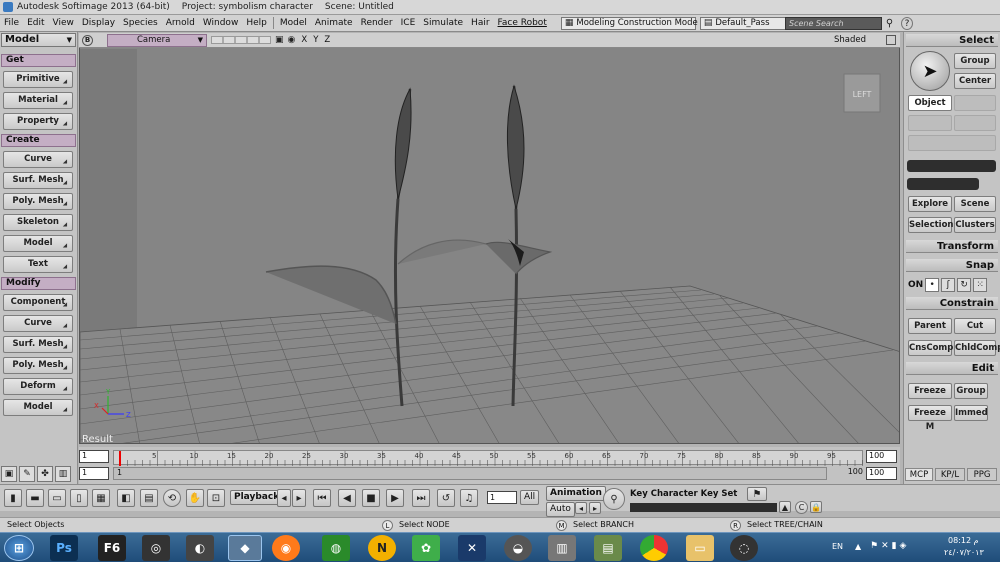 The height and width of the screenshot is (562, 1000). Describe the element at coordinates (216, 498) in the screenshot. I see `lock-icon: ⊡` at that location.